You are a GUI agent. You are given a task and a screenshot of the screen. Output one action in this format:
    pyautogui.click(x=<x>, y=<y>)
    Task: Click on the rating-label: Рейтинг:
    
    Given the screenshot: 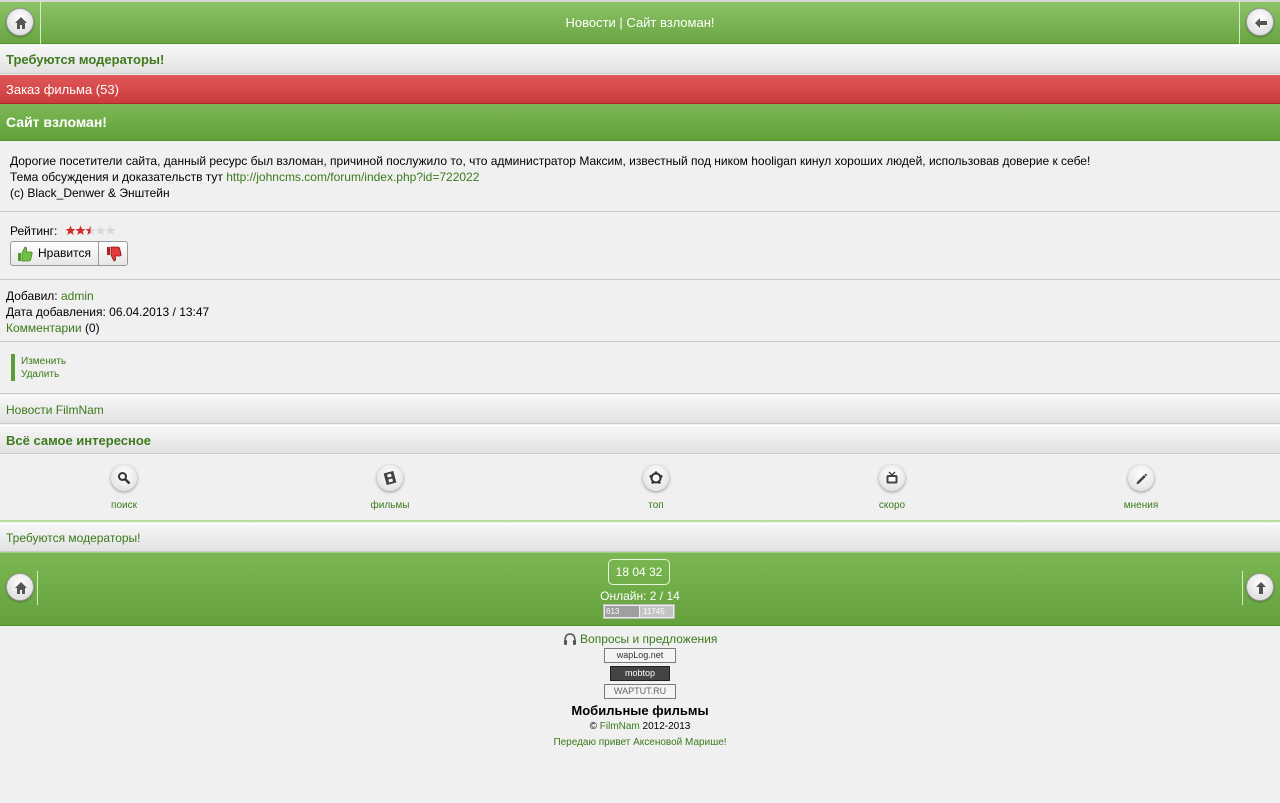 What is the action you would take?
    pyautogui.click(x=34, y=231)
    